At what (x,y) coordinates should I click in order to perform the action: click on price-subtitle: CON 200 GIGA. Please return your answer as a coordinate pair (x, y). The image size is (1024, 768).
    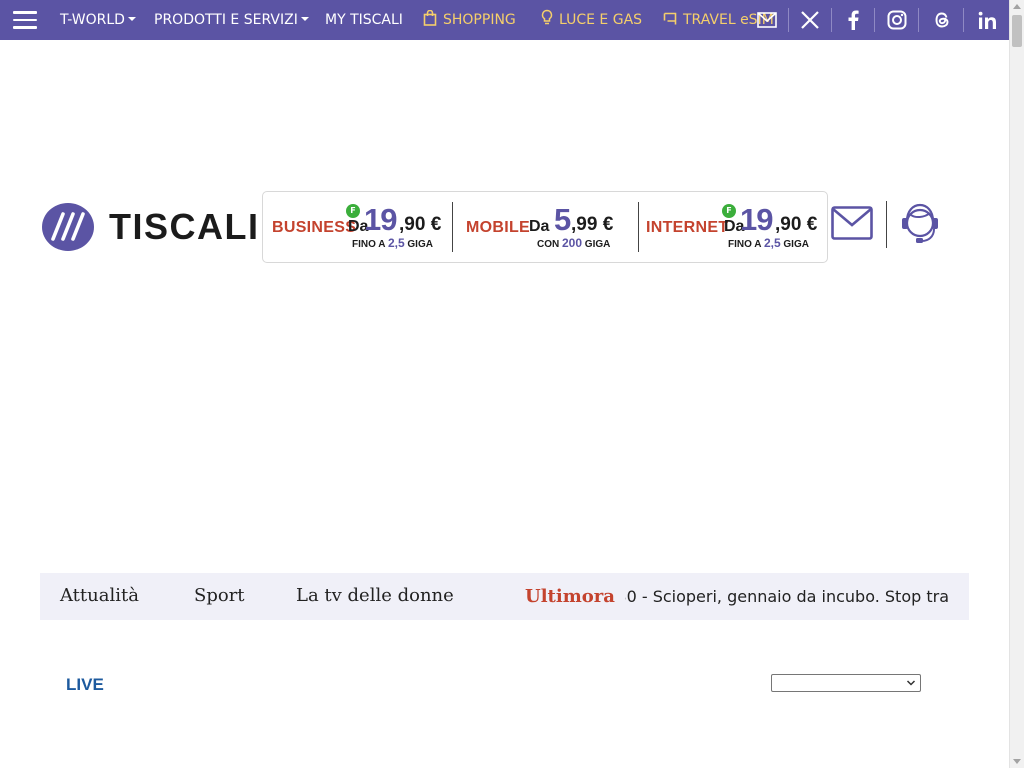
    Looking at the image, I should click on (574, 243).